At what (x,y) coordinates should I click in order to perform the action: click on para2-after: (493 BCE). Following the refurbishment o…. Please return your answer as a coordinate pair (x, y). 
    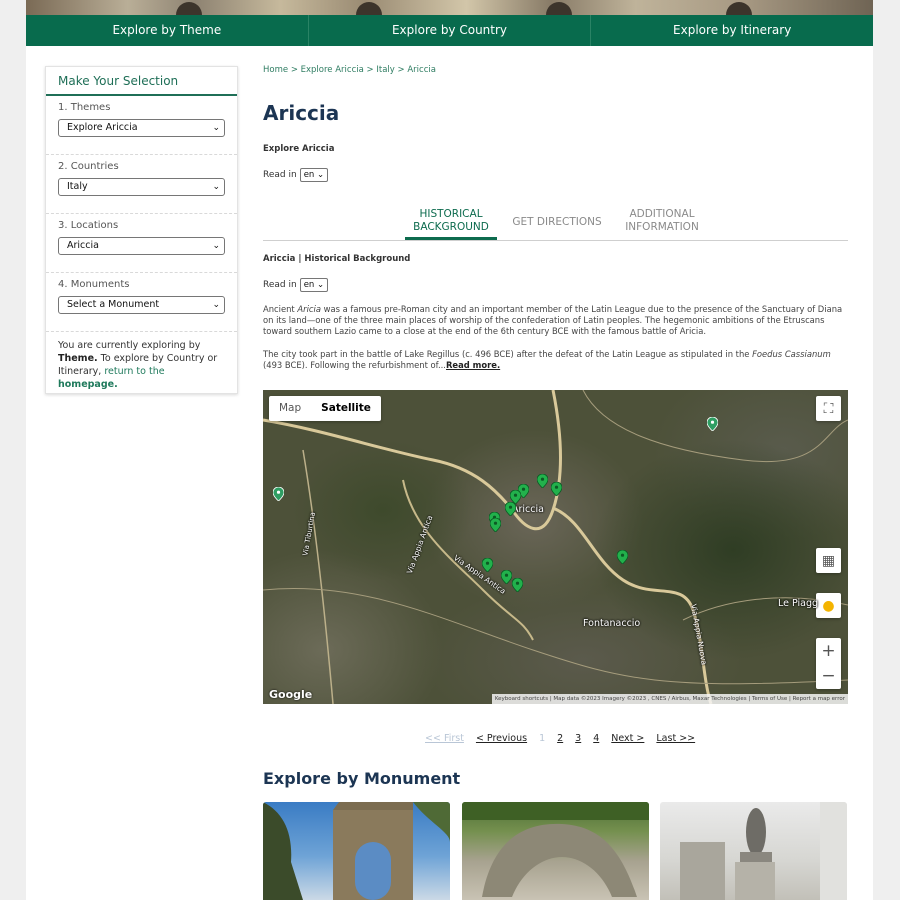
    Looking at the image, I should click on (354, 365).